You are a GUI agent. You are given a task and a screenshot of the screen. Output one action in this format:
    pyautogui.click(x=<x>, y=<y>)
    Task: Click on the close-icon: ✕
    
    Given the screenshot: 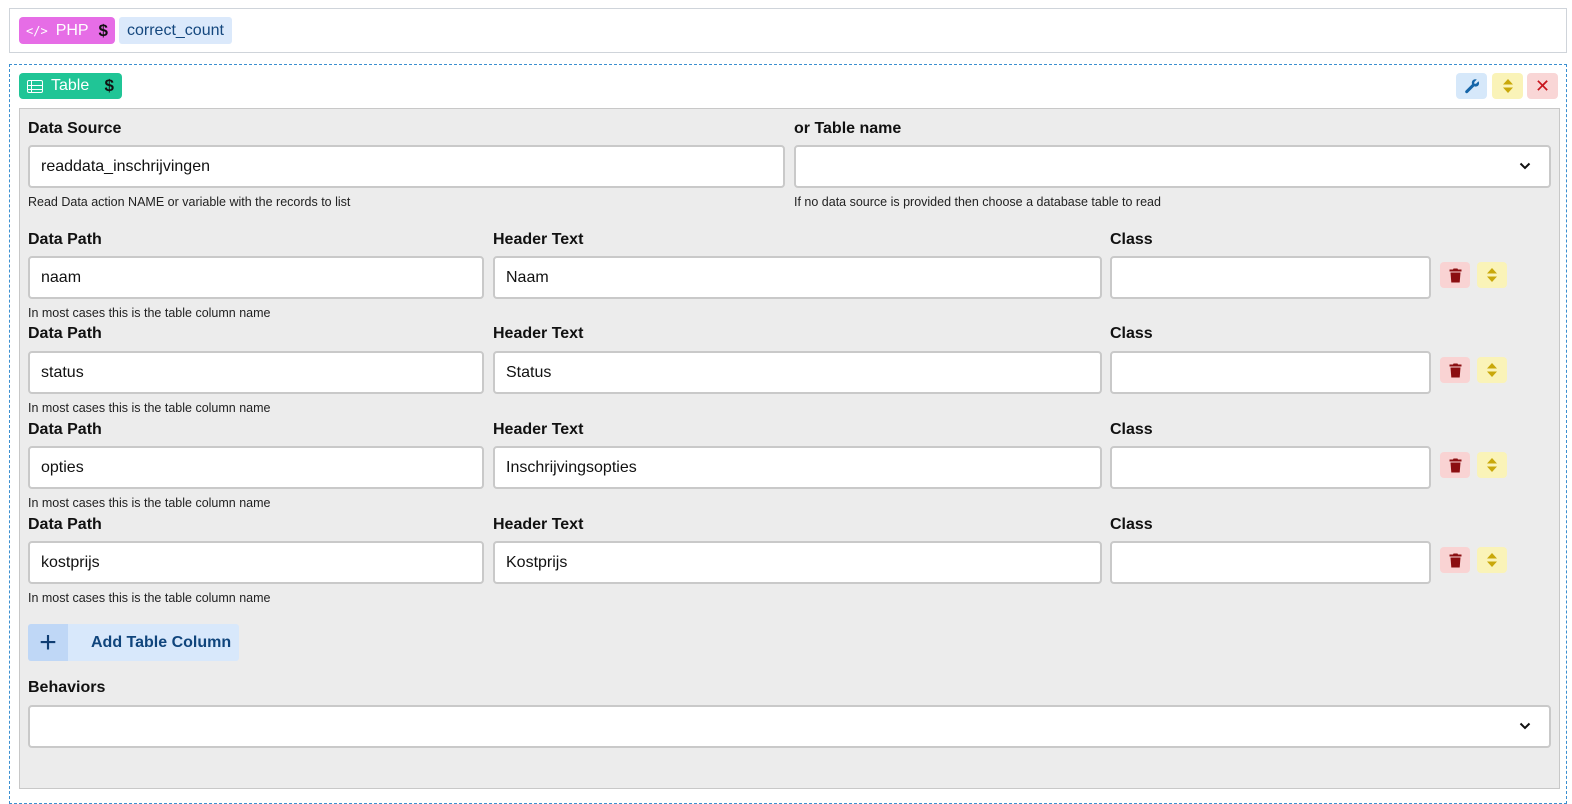 What is the action you would take?
    pyautogui.click(x=1542, y=85)
    